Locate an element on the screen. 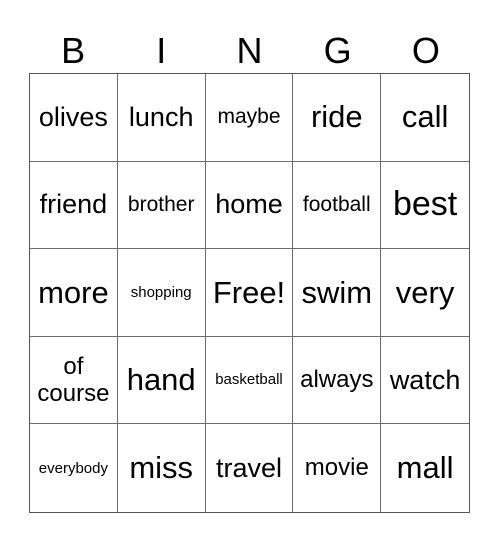  bingo-cell: hand is located at coordinates (161, 380).